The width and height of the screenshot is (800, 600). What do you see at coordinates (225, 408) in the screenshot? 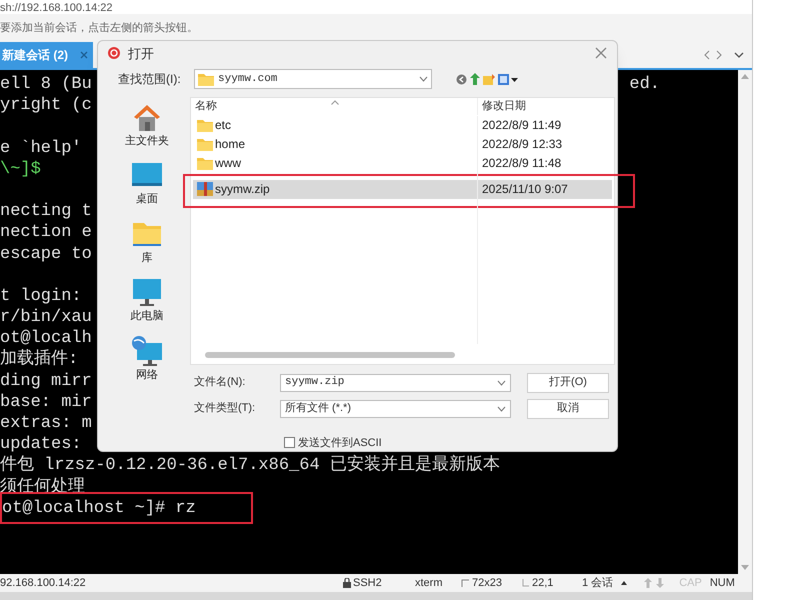
I see `file-type-label: 文件类型(T):` at bounding box center [225, 408].